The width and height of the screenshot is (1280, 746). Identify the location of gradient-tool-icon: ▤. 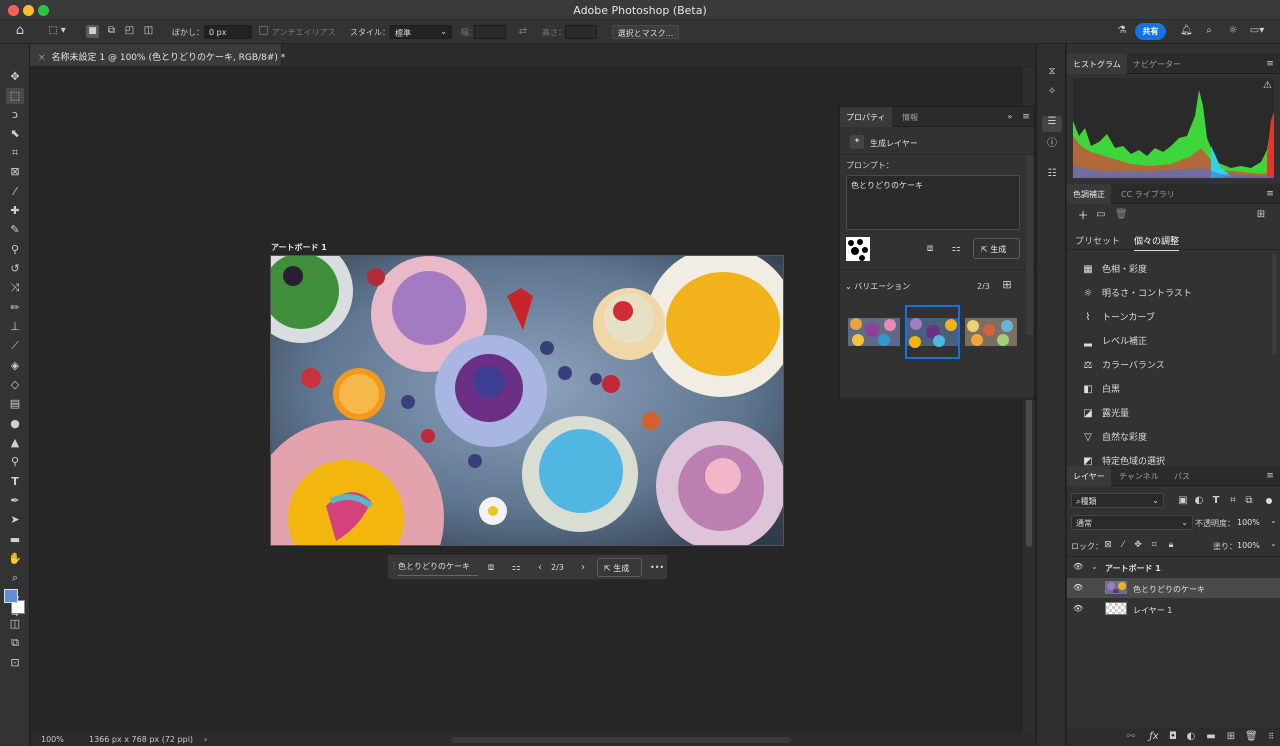
(15, 404).